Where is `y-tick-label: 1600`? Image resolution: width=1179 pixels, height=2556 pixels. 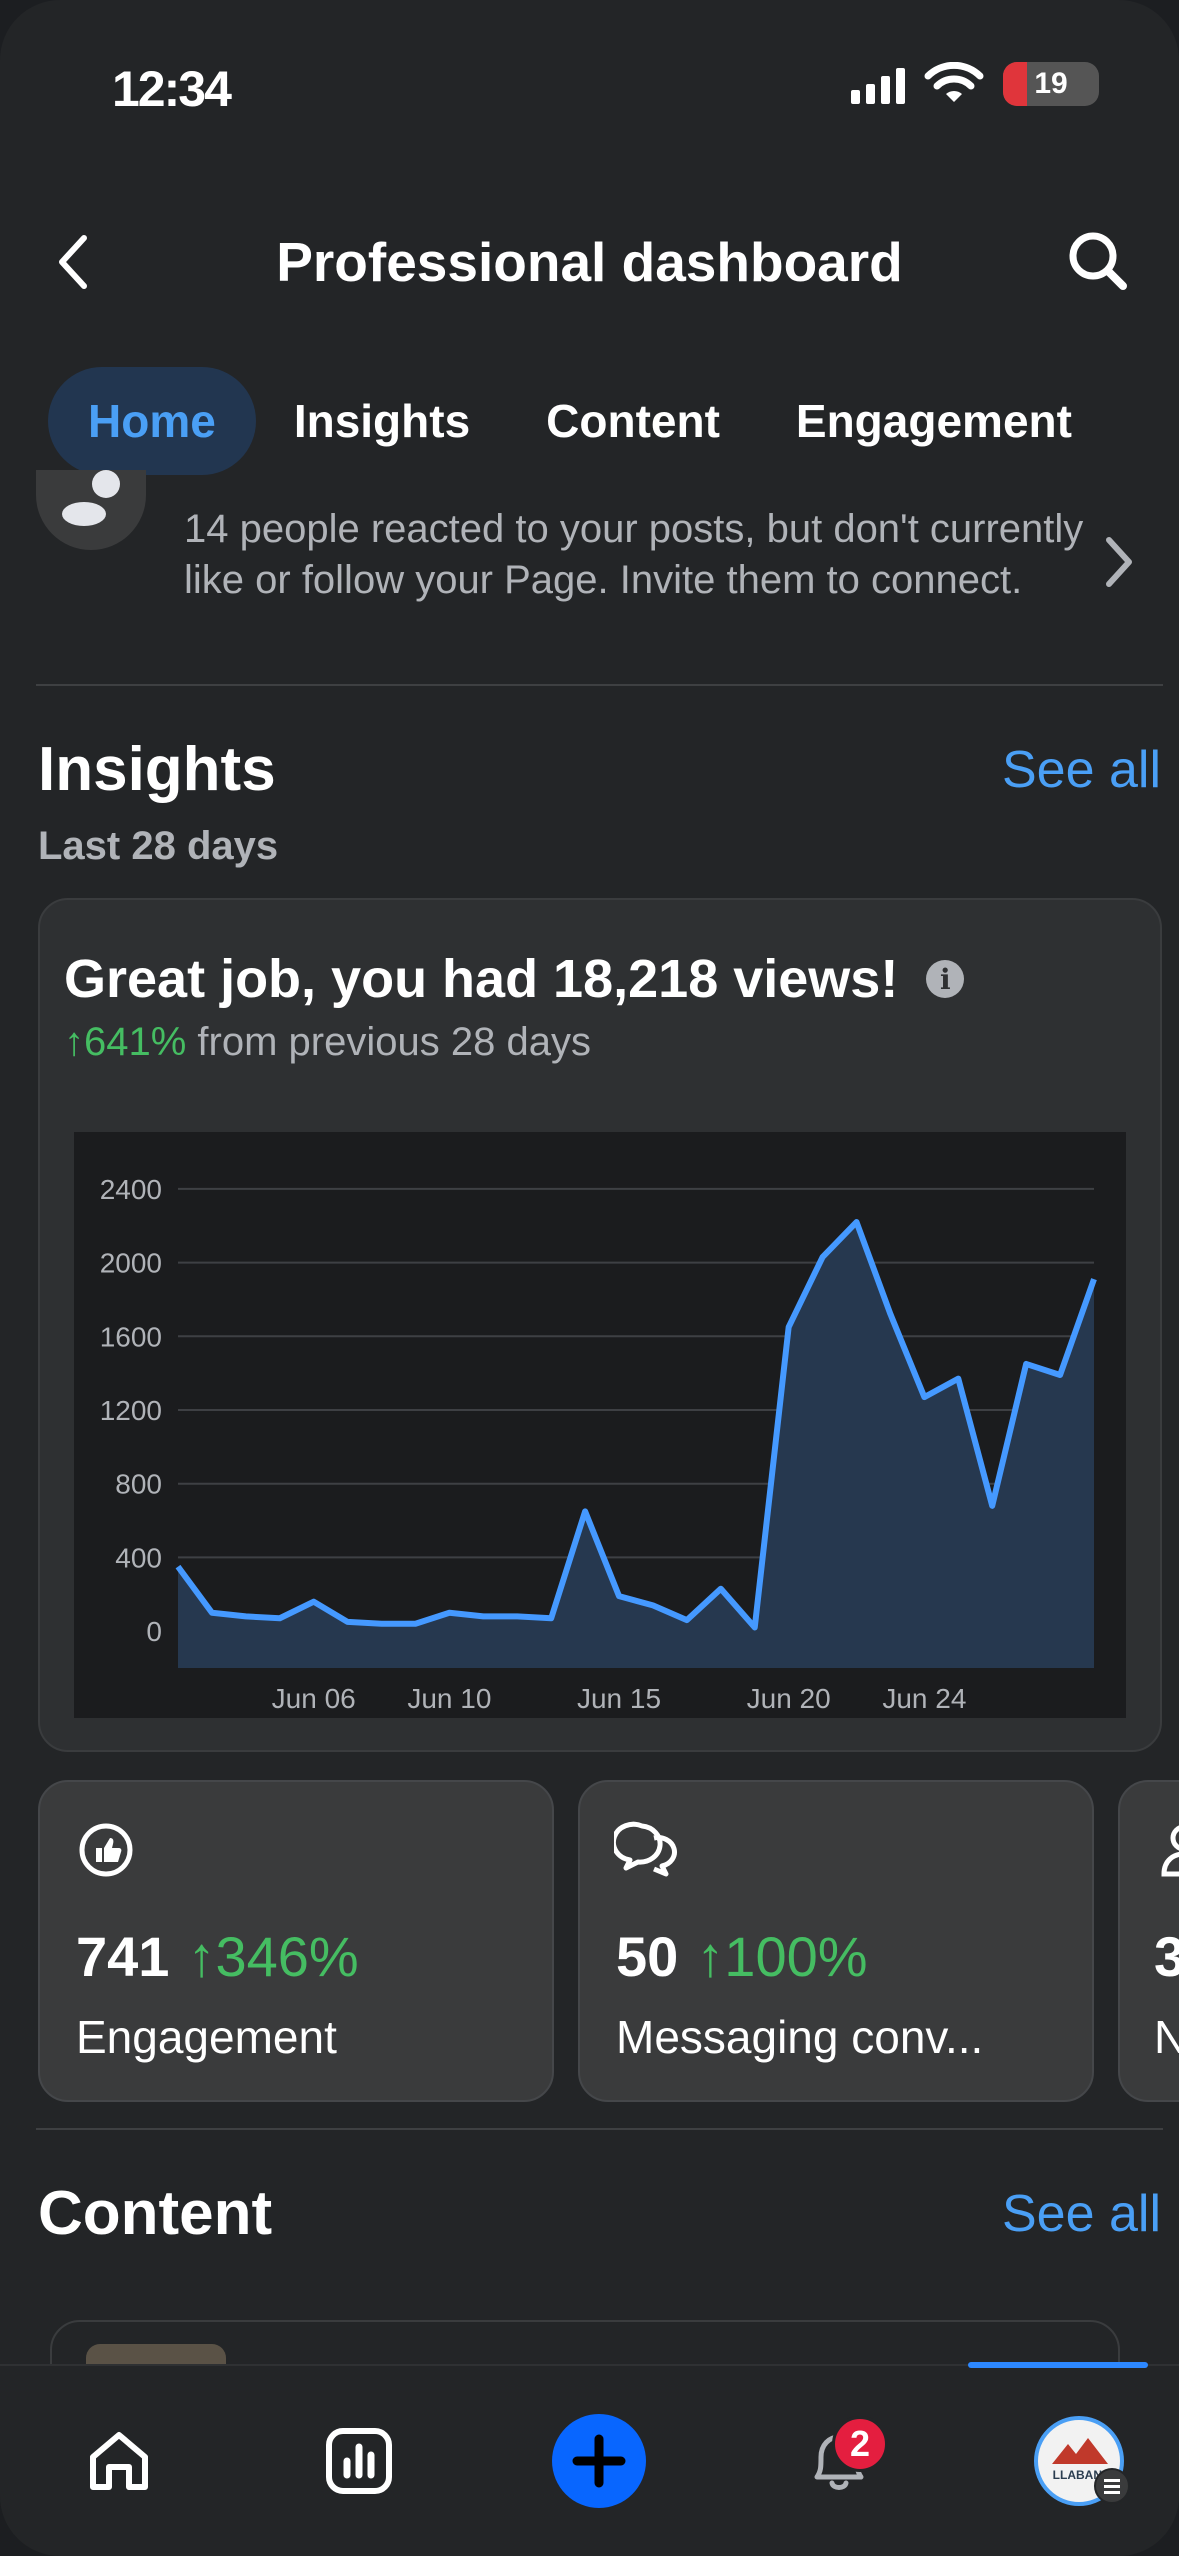
y-tick-label: 1600 is located at coordinates (131, 1336).